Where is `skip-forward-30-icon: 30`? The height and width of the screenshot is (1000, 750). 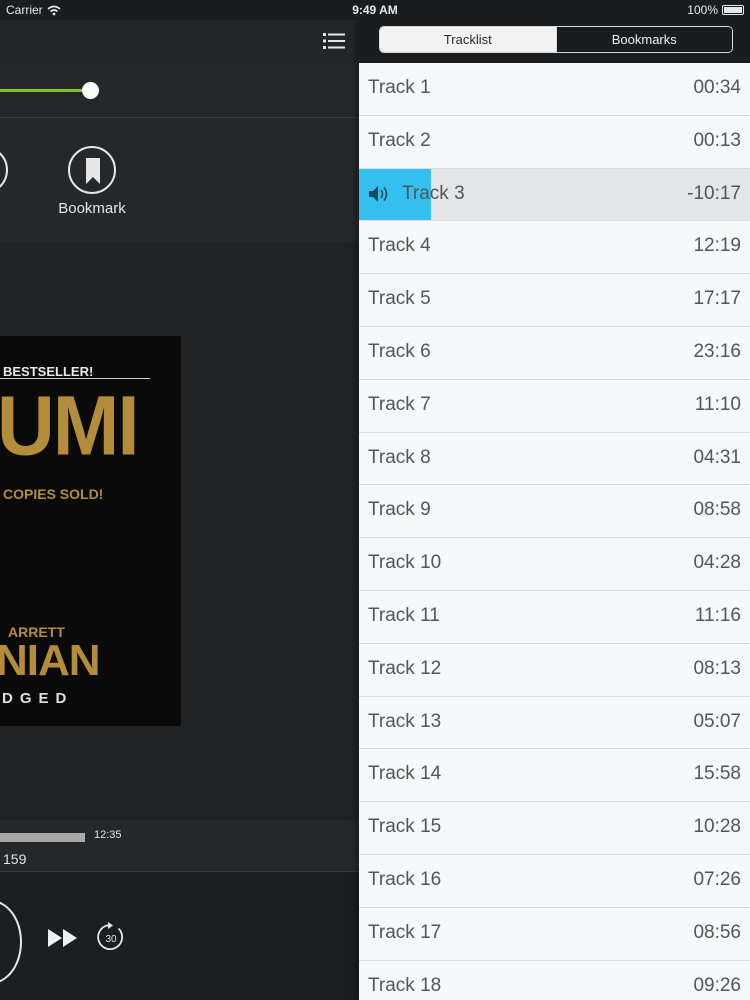
skip-forward-30-icon: 30 is located at coordinates (111, 937).